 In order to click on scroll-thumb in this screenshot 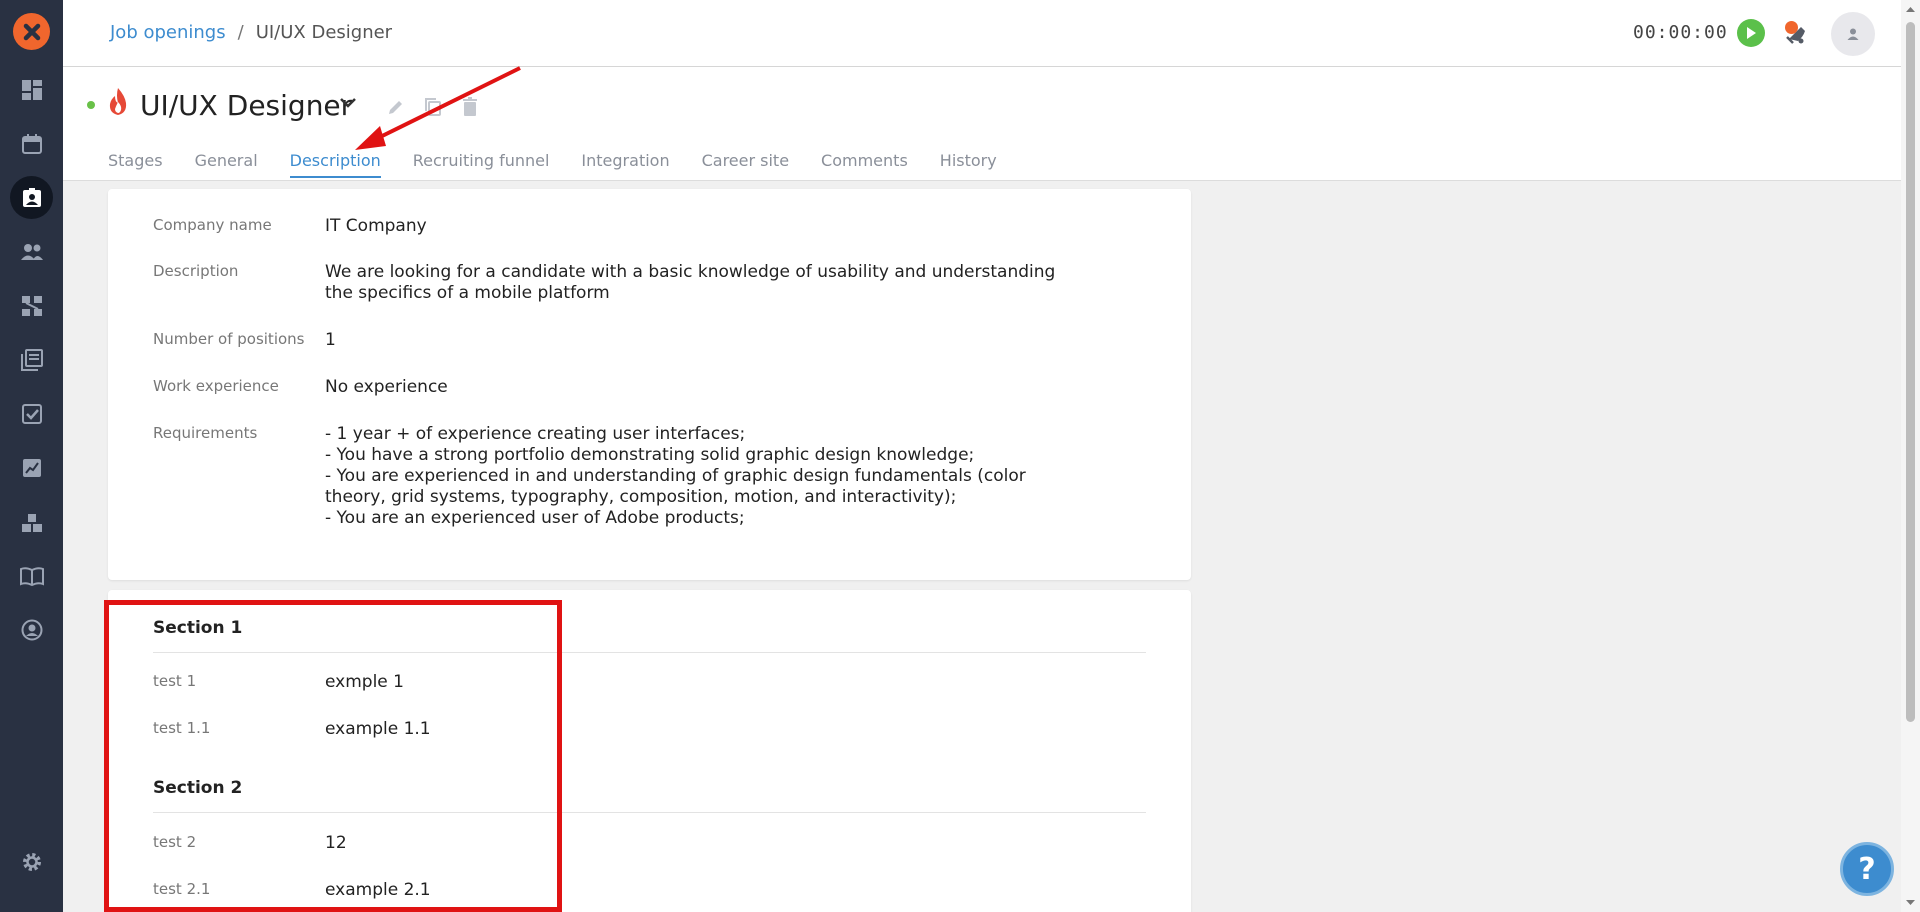, I will do `click(1910, 372)`.